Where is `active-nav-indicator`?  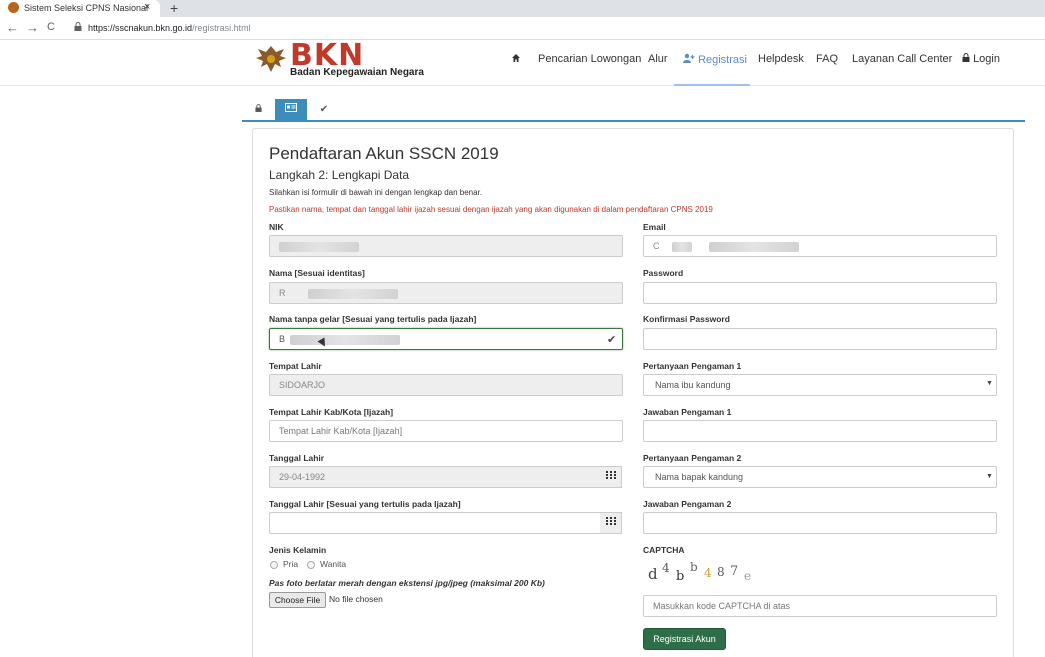
active-nav-indicator is located at coordinates (712, 85).